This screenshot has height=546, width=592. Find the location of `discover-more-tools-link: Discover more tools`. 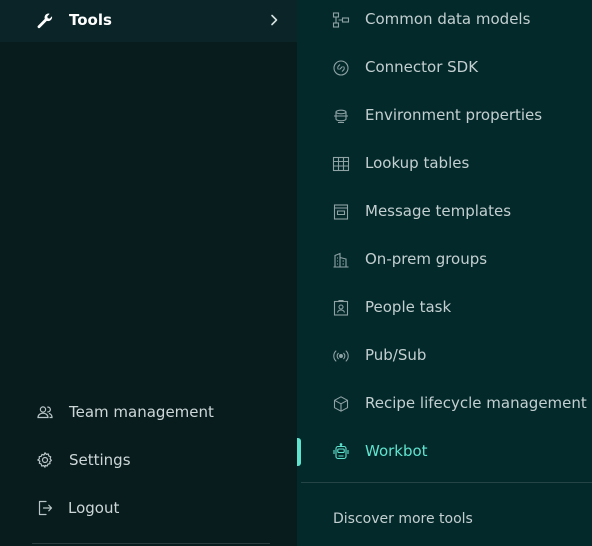

discover-more-tools-link: Discover more tools is located at coordinates (403, 519).